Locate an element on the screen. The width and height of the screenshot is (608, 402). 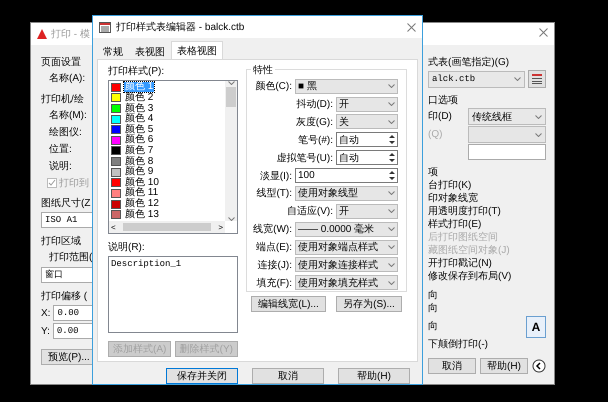
description-field: Description_1 is located at coordinates (173, 294).